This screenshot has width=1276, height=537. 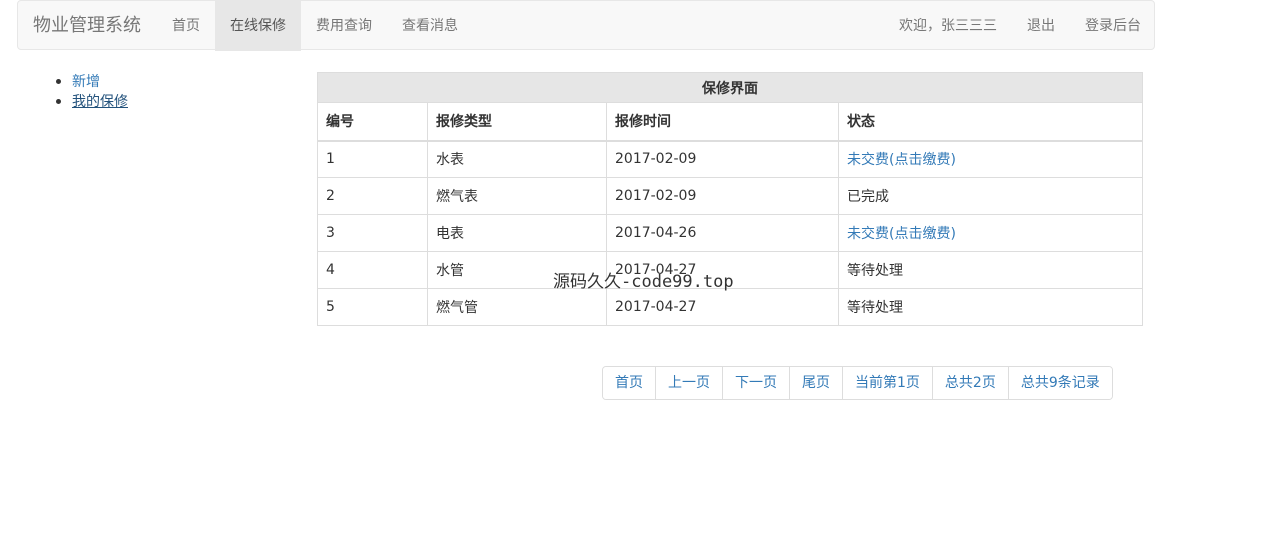 What do you see at coordinates (948, 26) in the screenshot?
I see `welcome-user: 欢迎，张三三三` at bounding box center [948, 26].